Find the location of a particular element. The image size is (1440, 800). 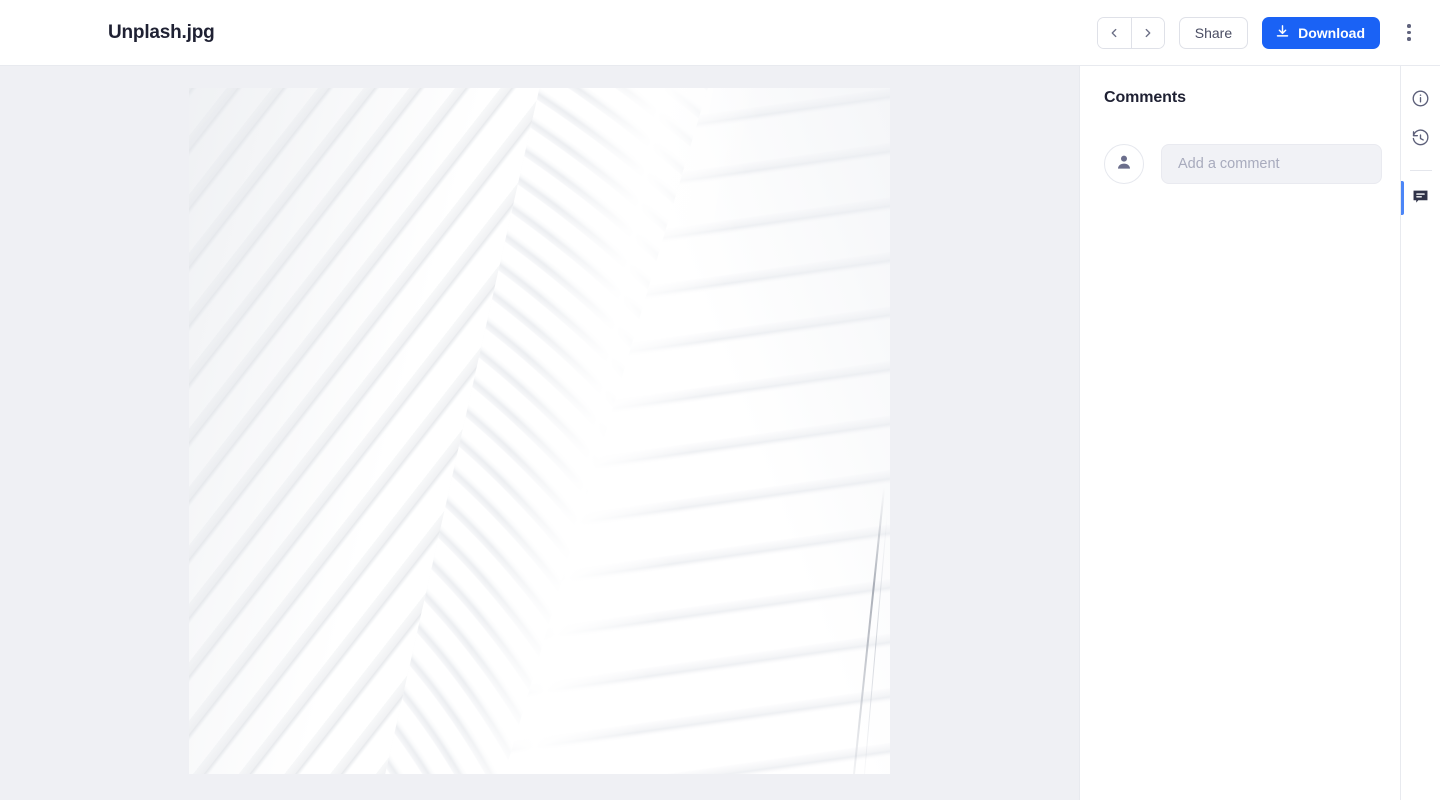

chevron-left-icon is located at coordinates (1114, 33).